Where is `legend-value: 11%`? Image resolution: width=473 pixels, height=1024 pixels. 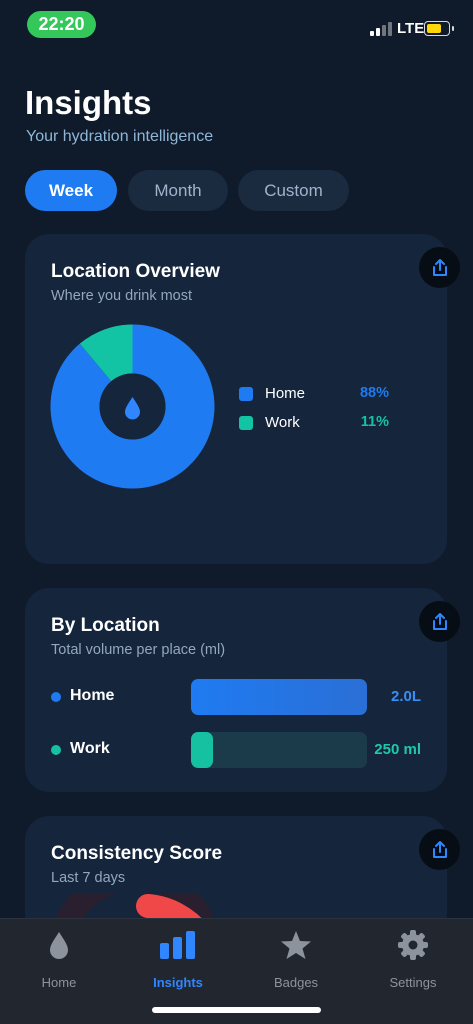
legend-value: 11% is located at coordinates (374, 422).